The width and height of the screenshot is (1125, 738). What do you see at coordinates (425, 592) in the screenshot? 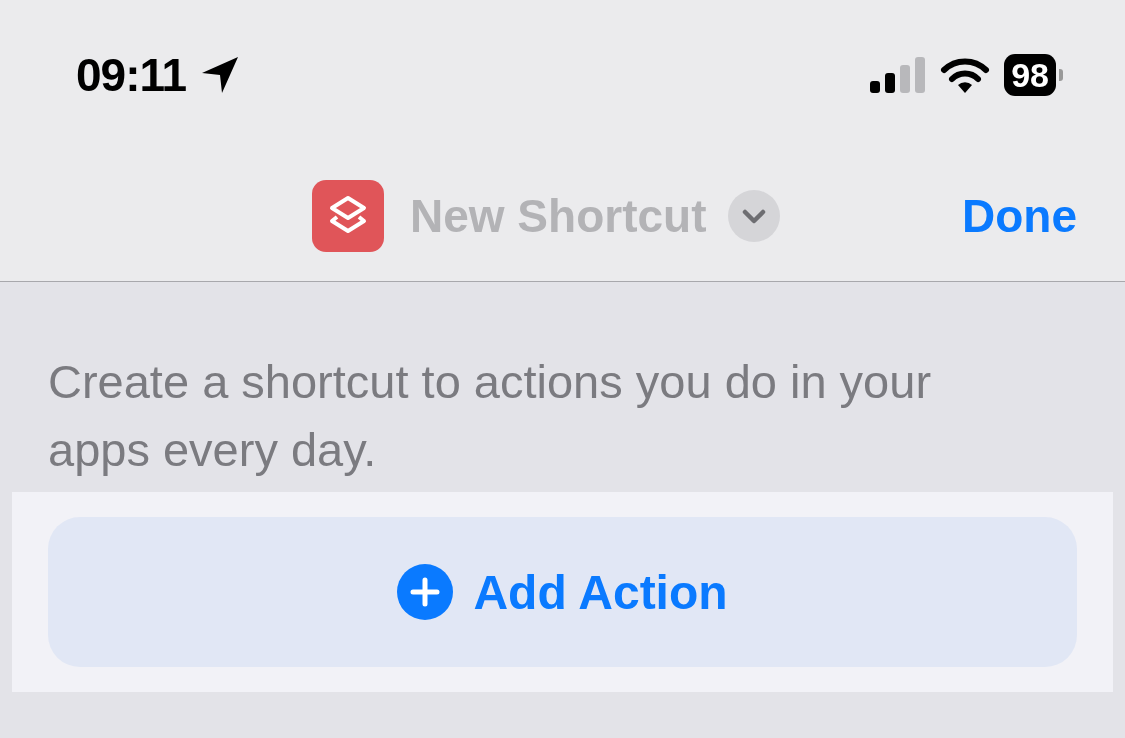
I see `plus-icon` at bounding box center [425, 592].